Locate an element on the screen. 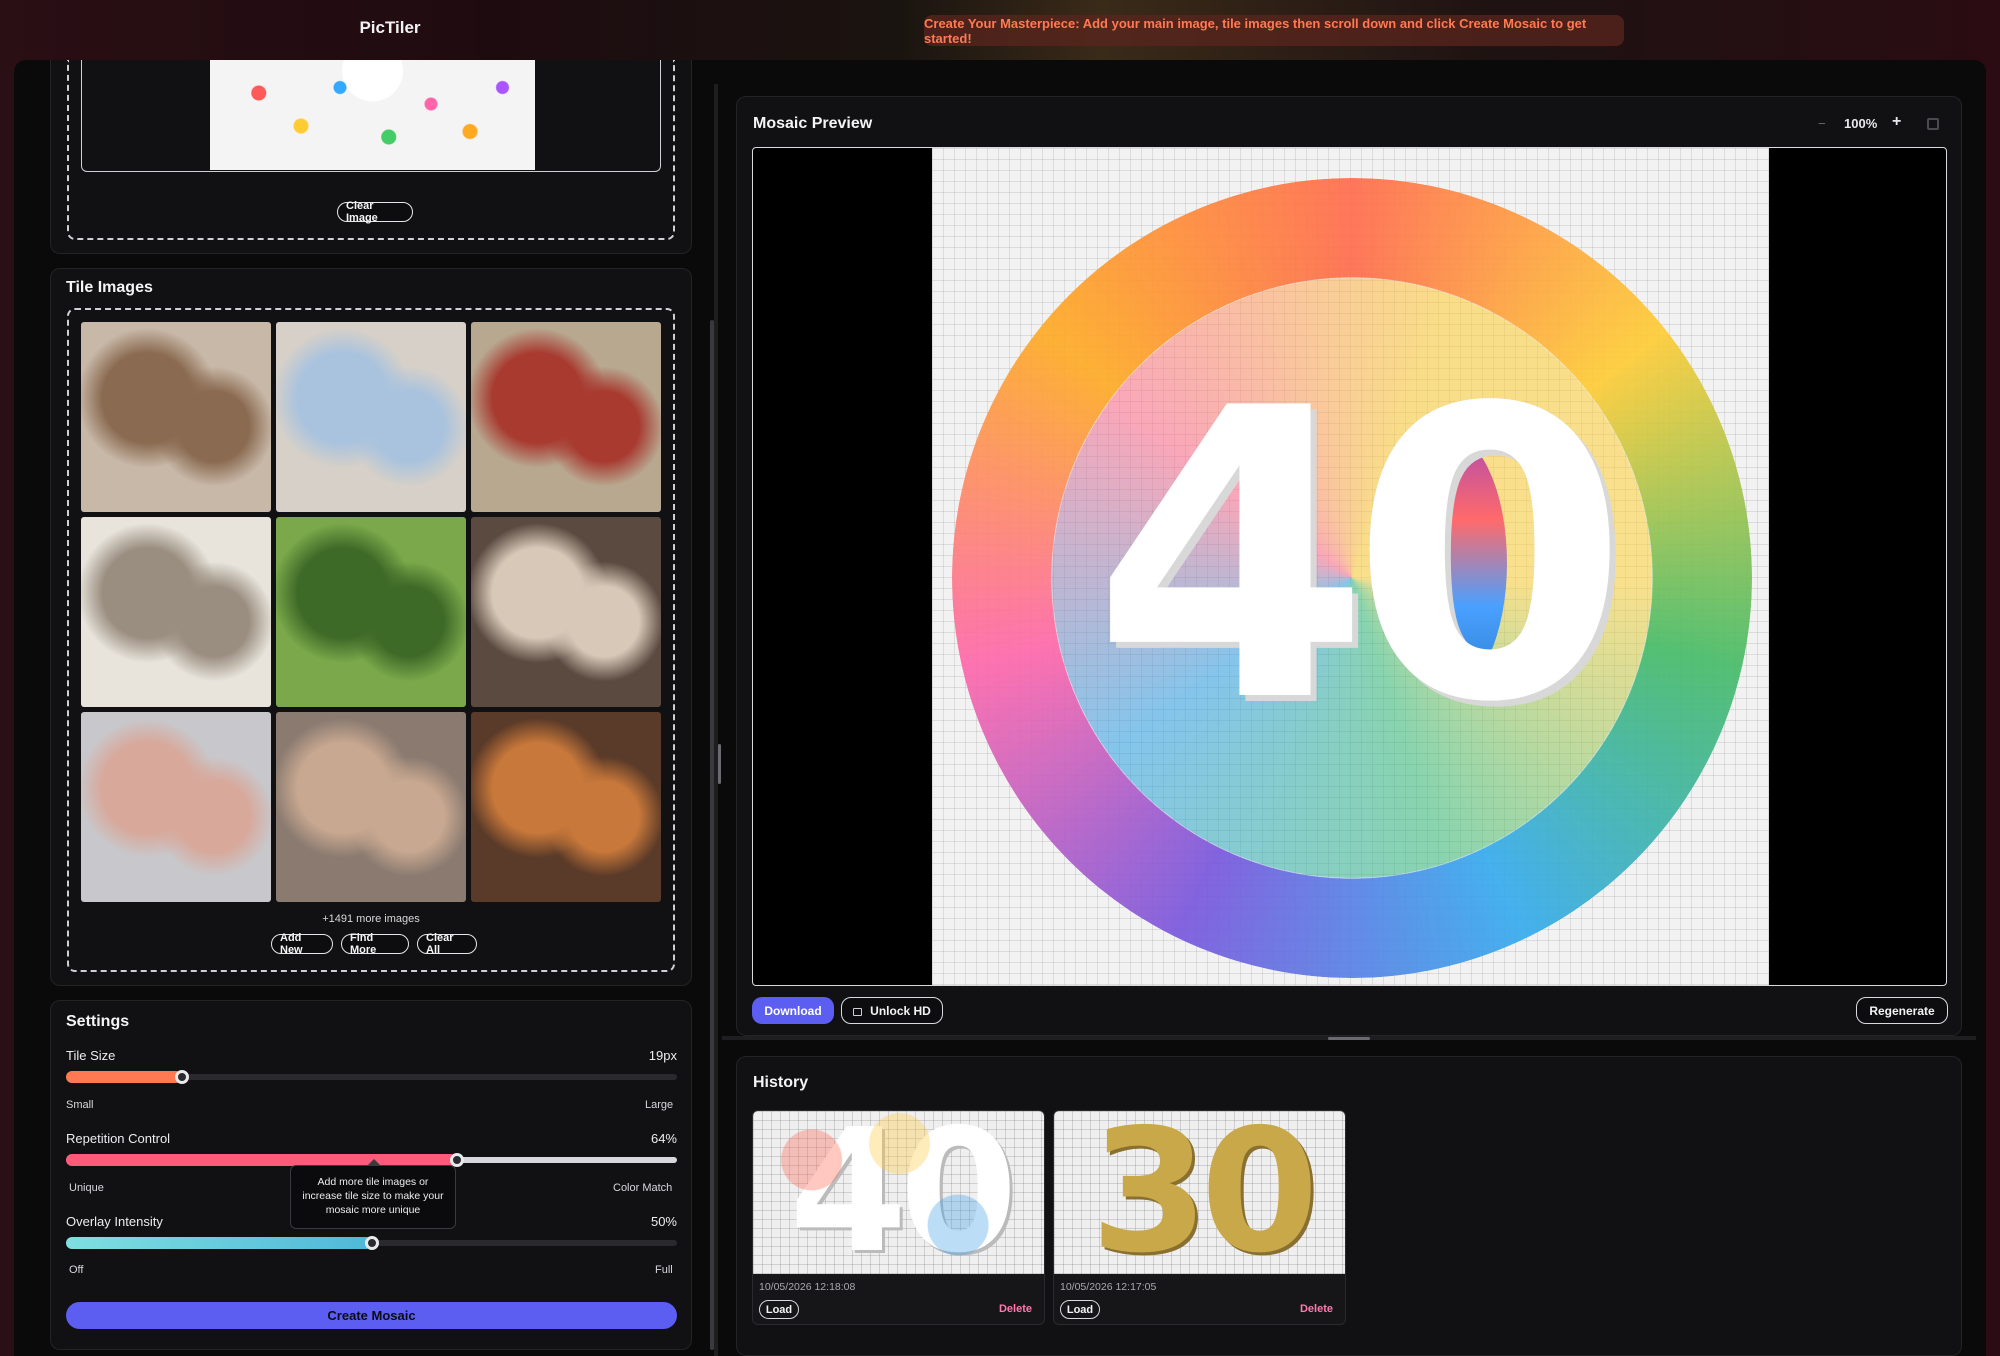  older-couple-photo is located at coordinates (566, 807).